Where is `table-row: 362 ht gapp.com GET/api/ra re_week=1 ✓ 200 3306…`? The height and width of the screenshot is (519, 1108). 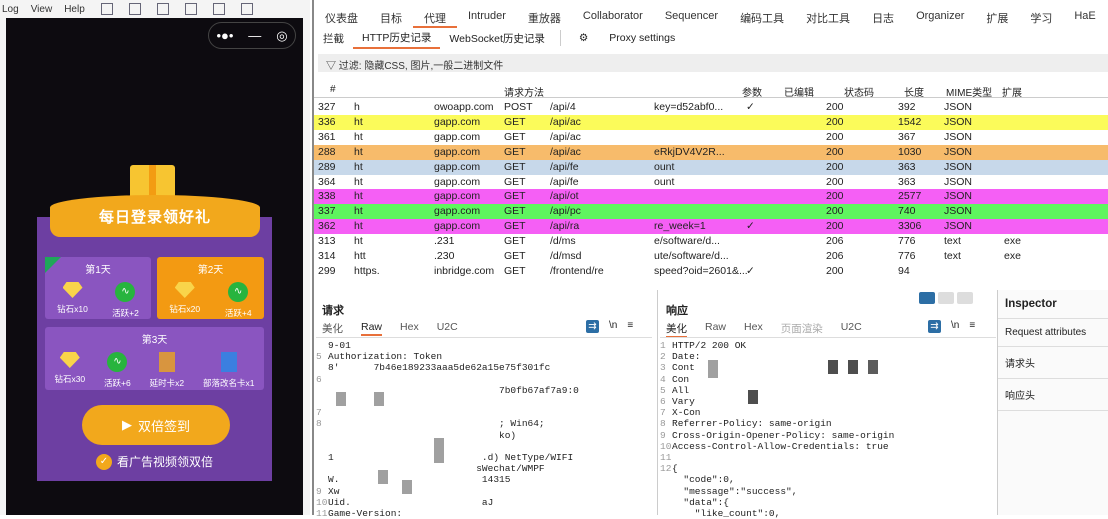 table-row: 362 ht gapp.com GET/api/ra re_week=1 ✓ 200 3306… is located at coordinates (711, 227).